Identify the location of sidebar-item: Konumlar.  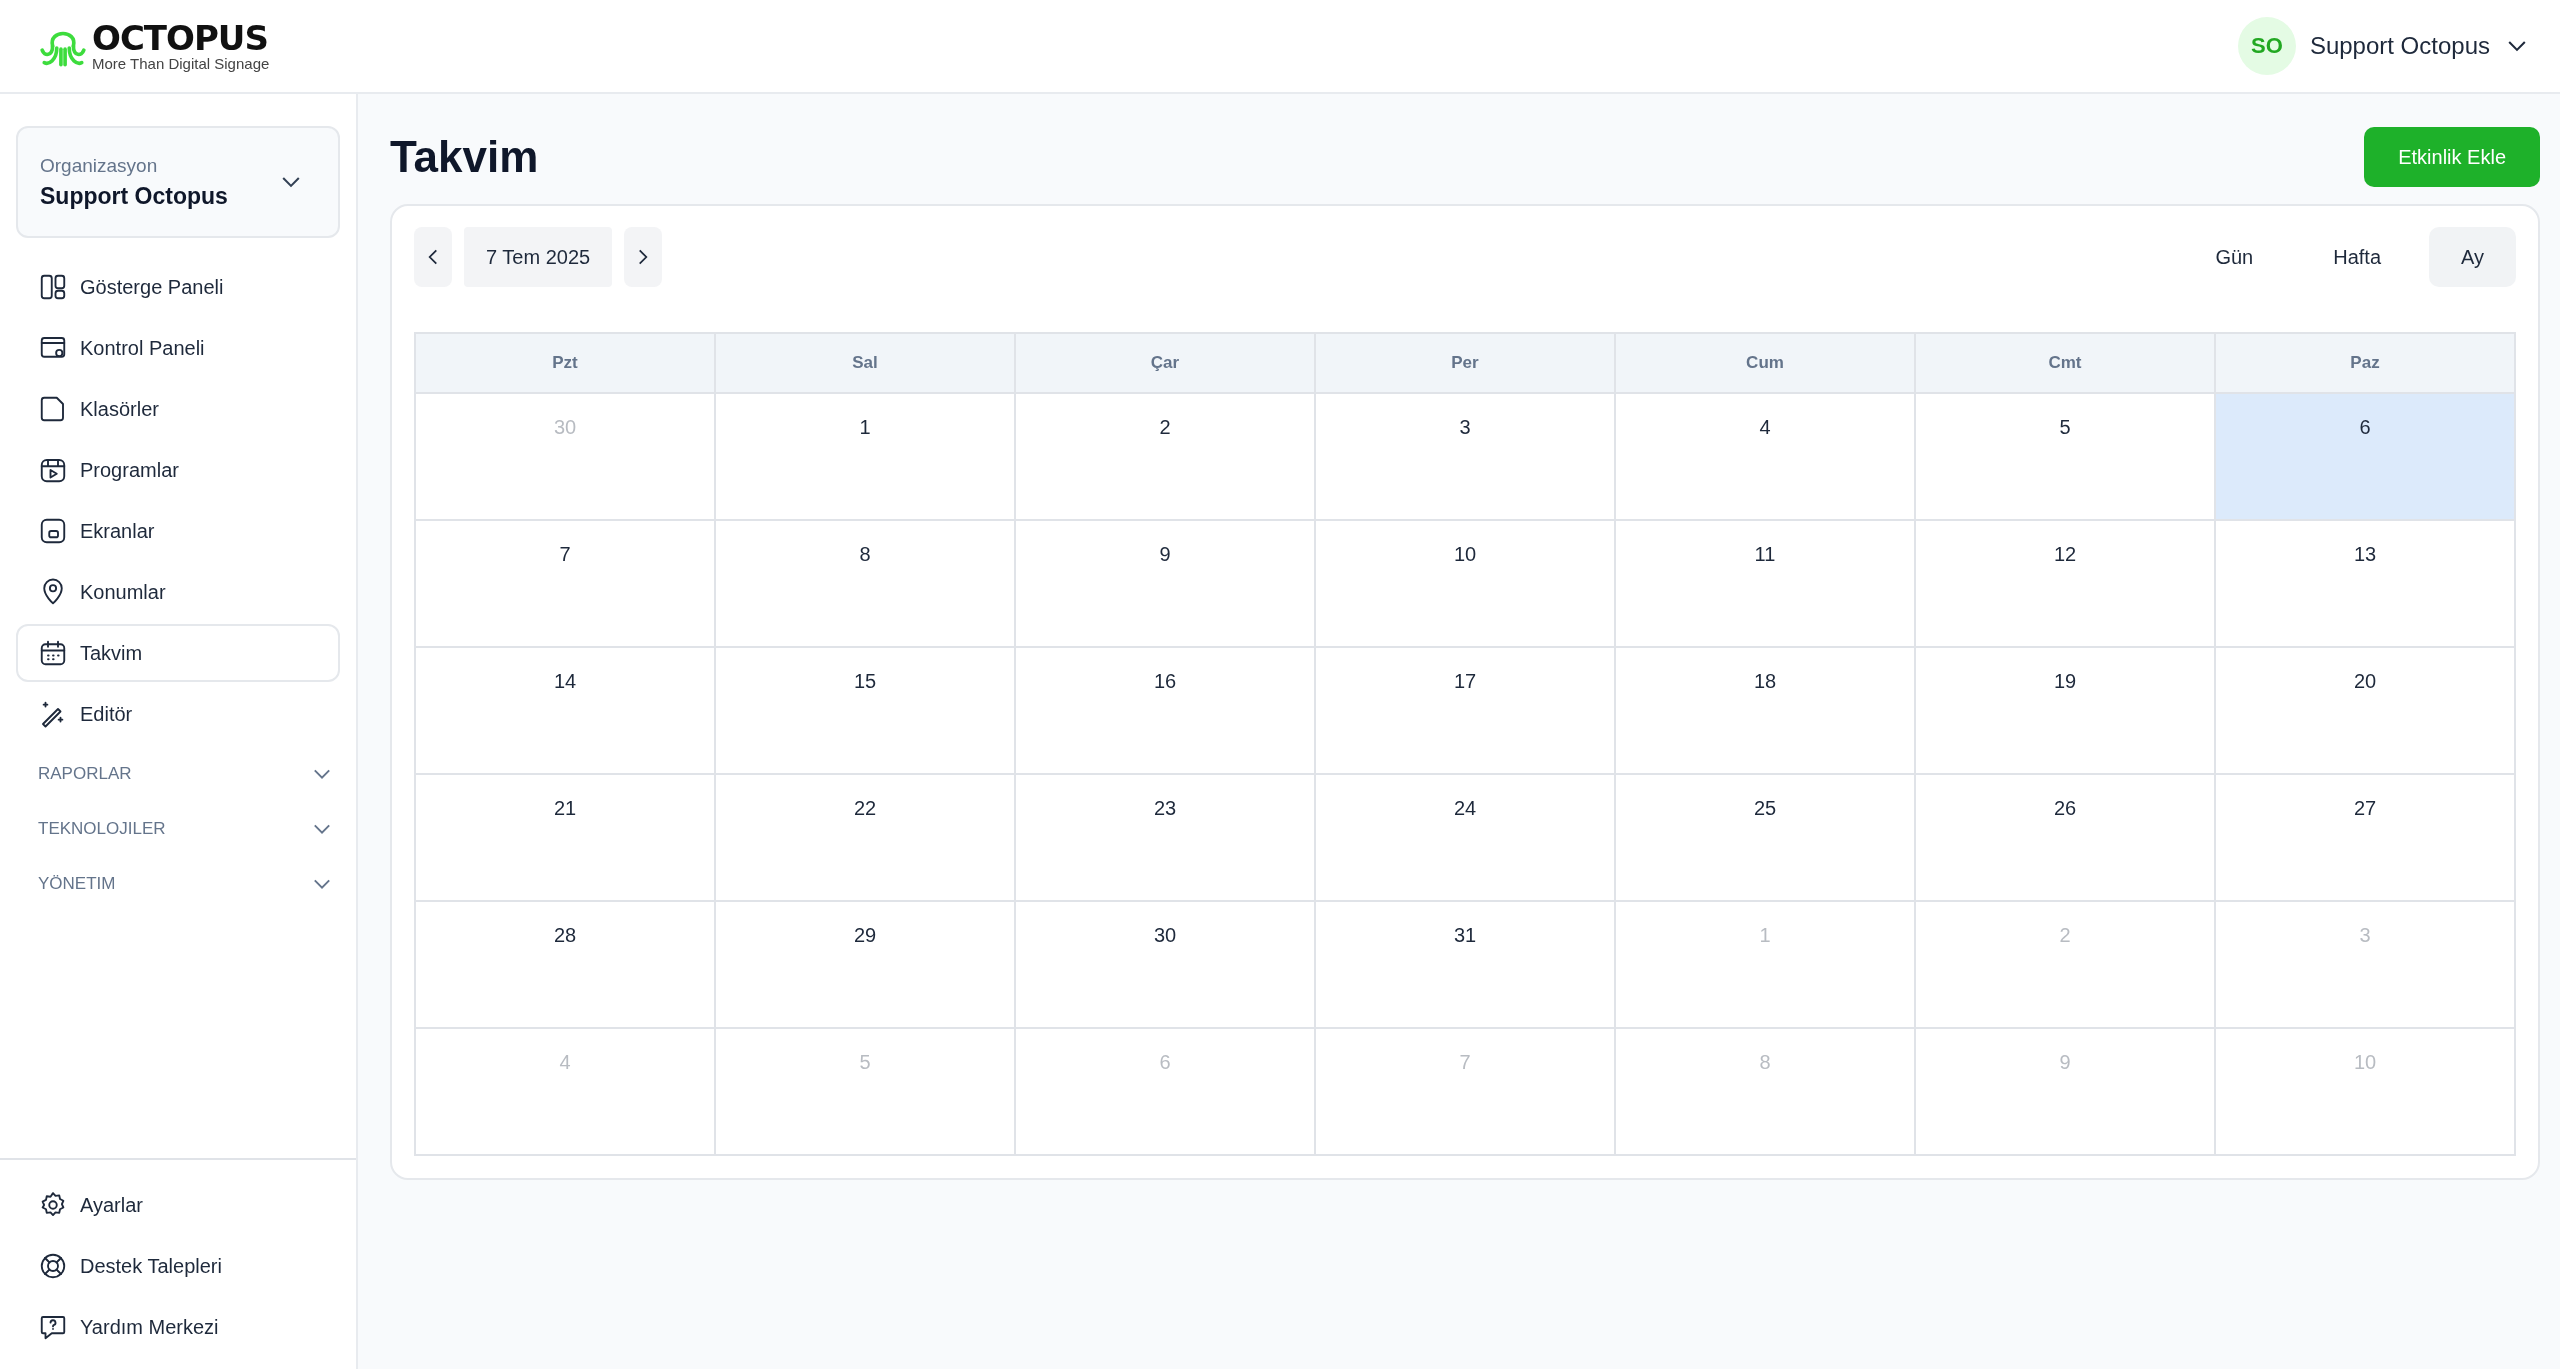
(178, 592).